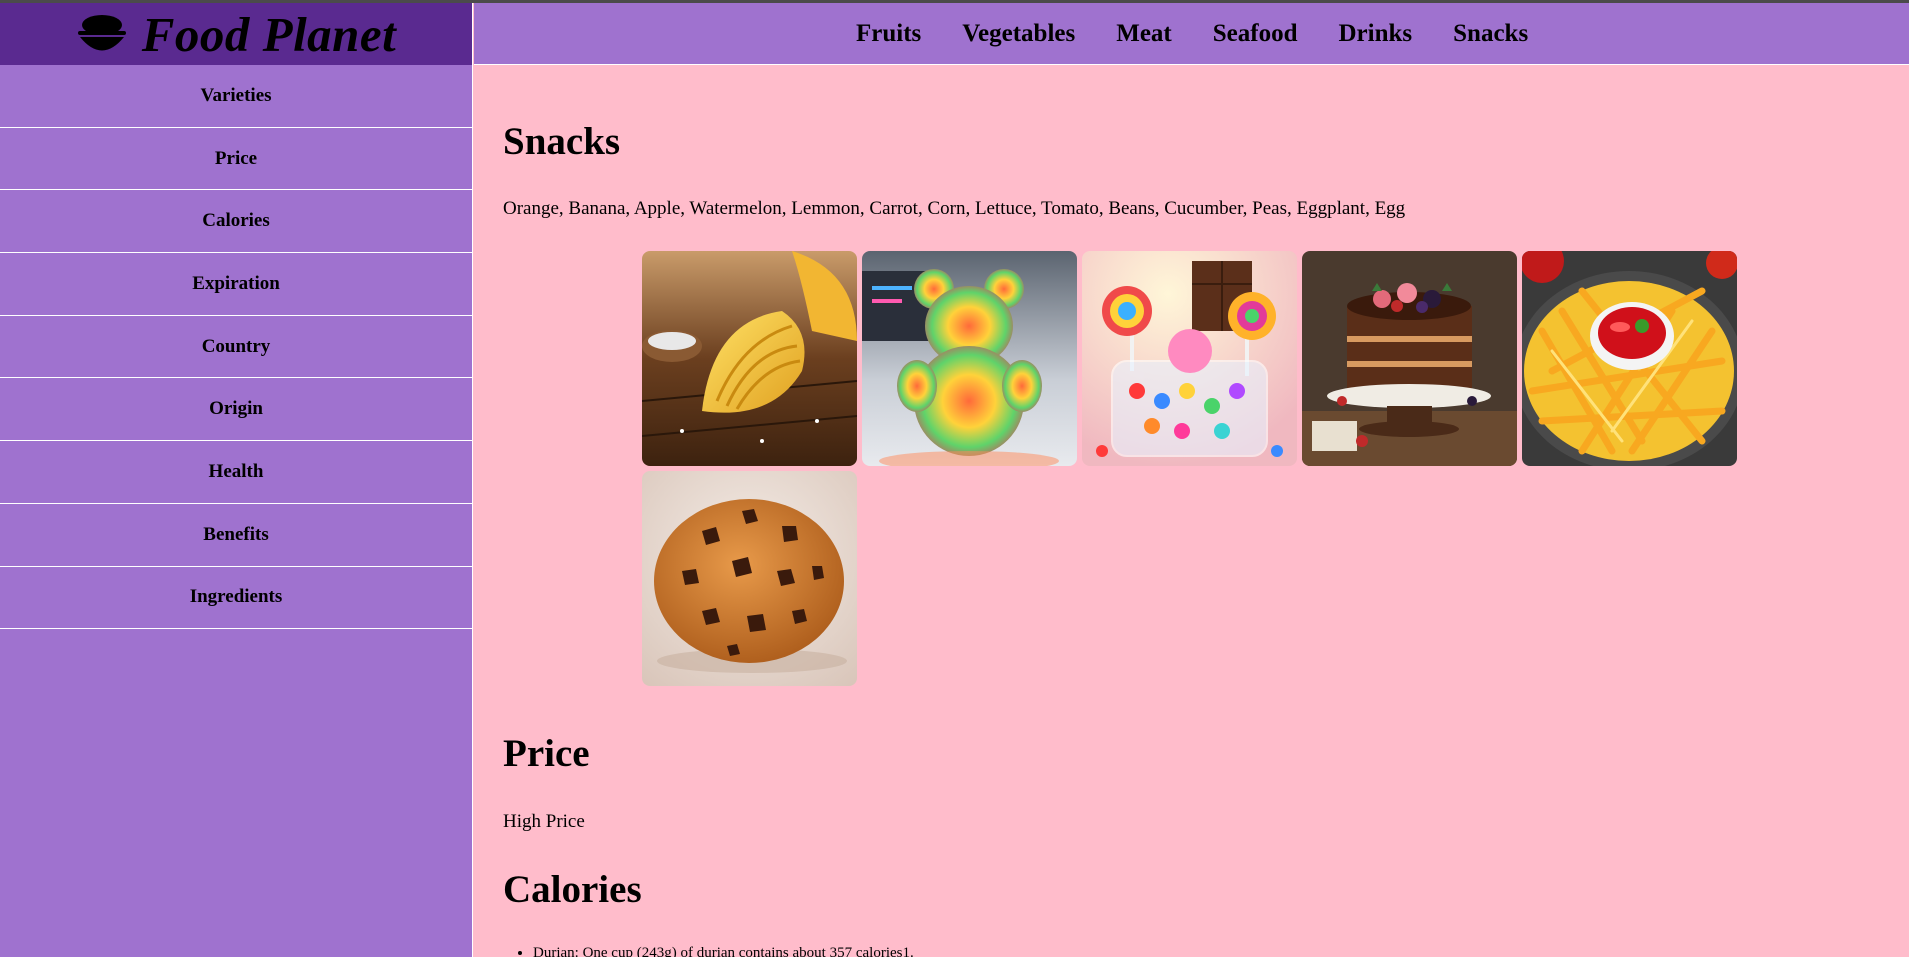 The width and height of the screenshot is (1909, 957). What do you see at coordinates (749, 578) in the screenshot?
I see `chocolate-chip-cookie-image` at bounding box center [749, 578].